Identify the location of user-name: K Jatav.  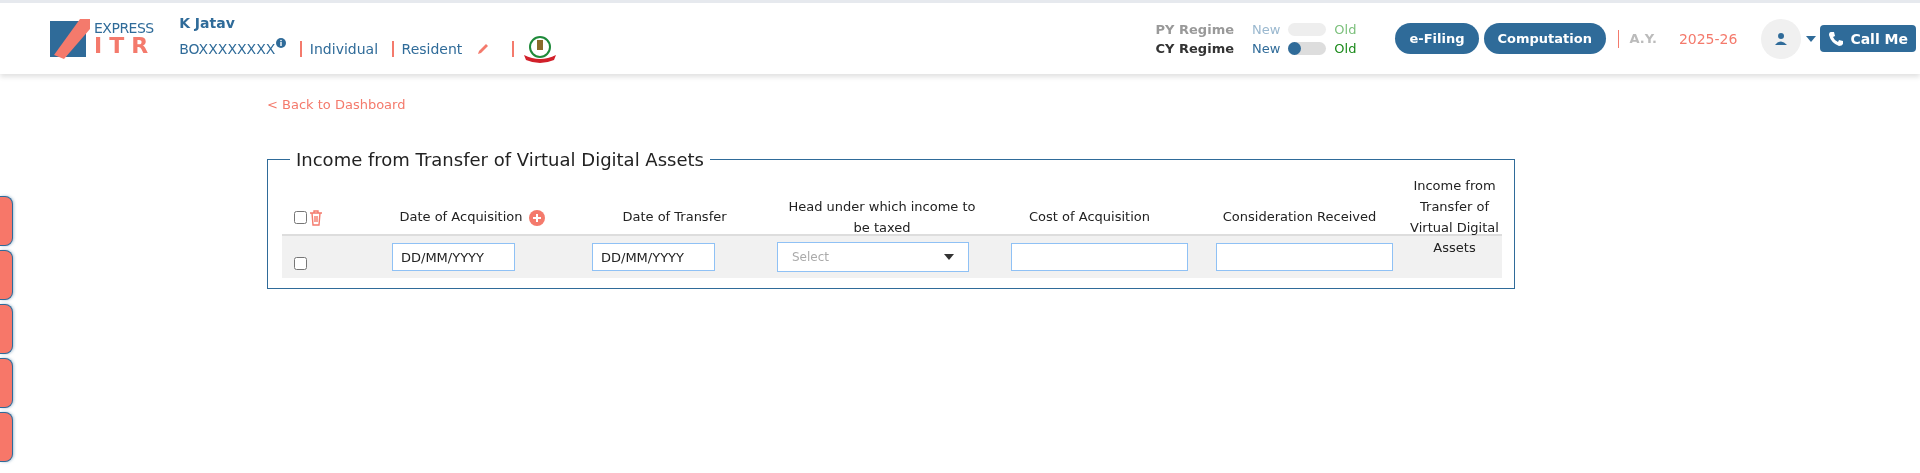
(207, 22).